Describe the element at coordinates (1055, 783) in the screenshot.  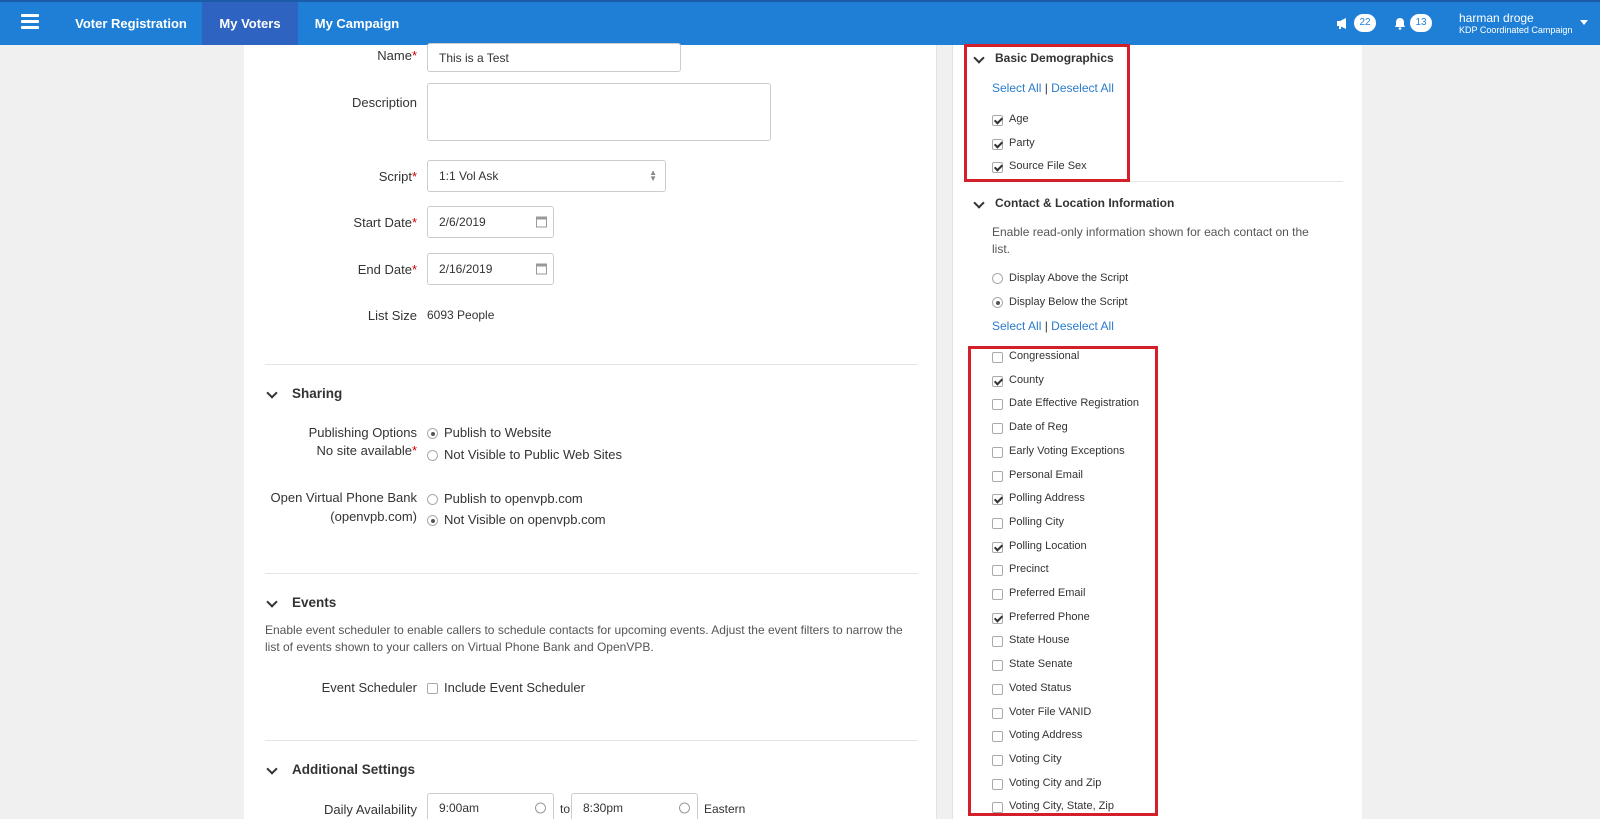
I see `field-label: Voting City and Zip` at that location.